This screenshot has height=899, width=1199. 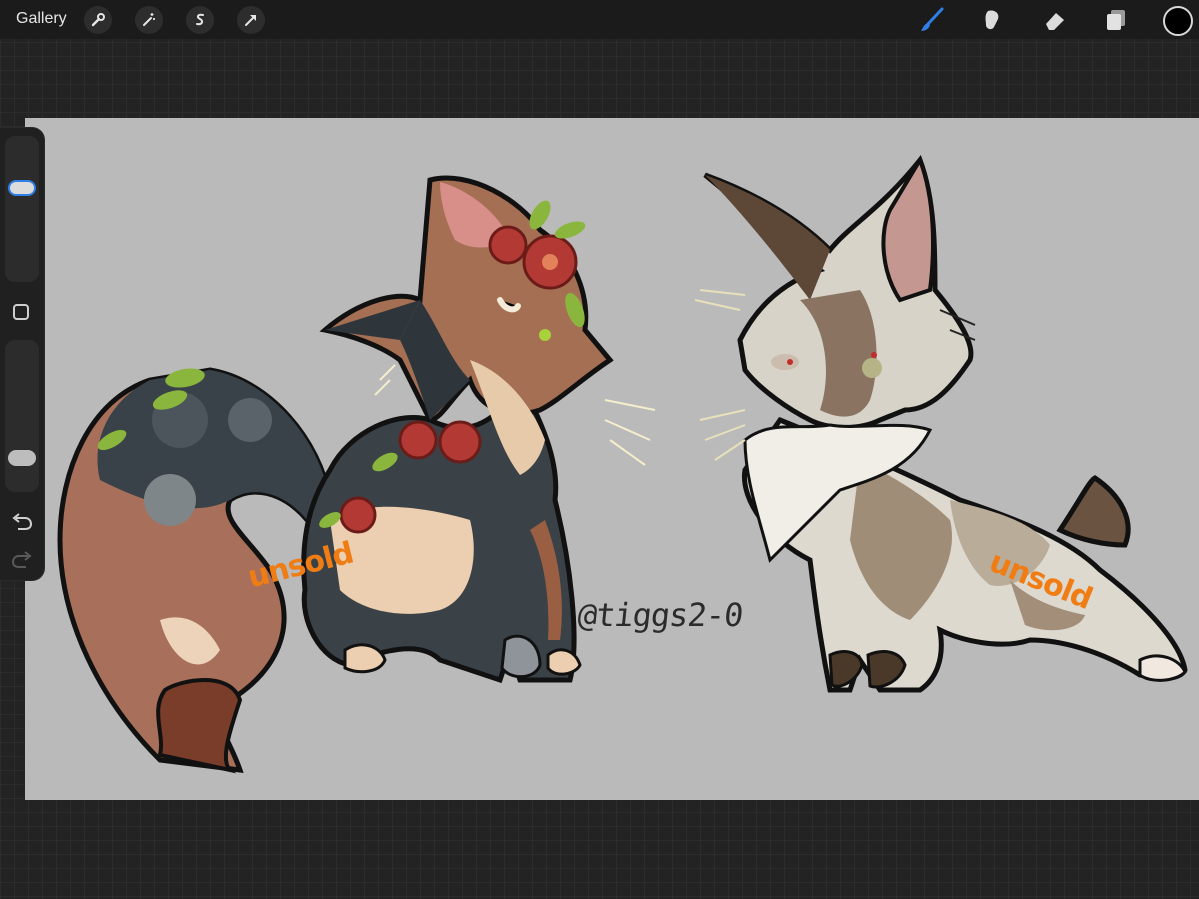 I want to click on brush-tool-button, so click(x=932, y=20).